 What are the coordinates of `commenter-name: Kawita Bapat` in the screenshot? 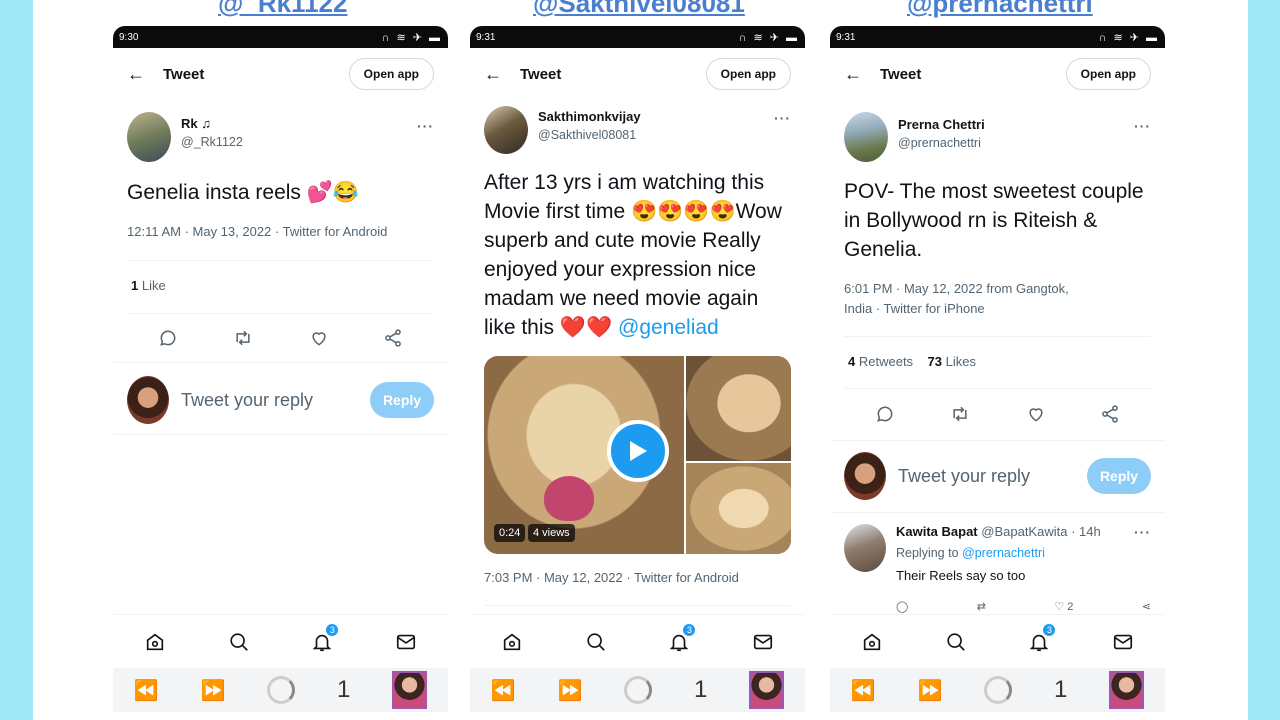 It's located at (937, 531).